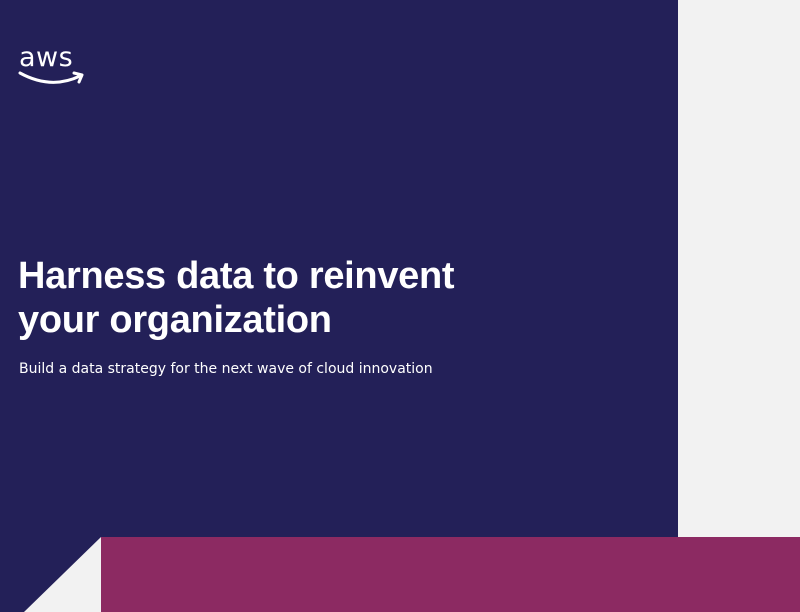  Describe the element at coordinates (175, 320) in the screenshot. I see `title-line-2: your organization` at that location.